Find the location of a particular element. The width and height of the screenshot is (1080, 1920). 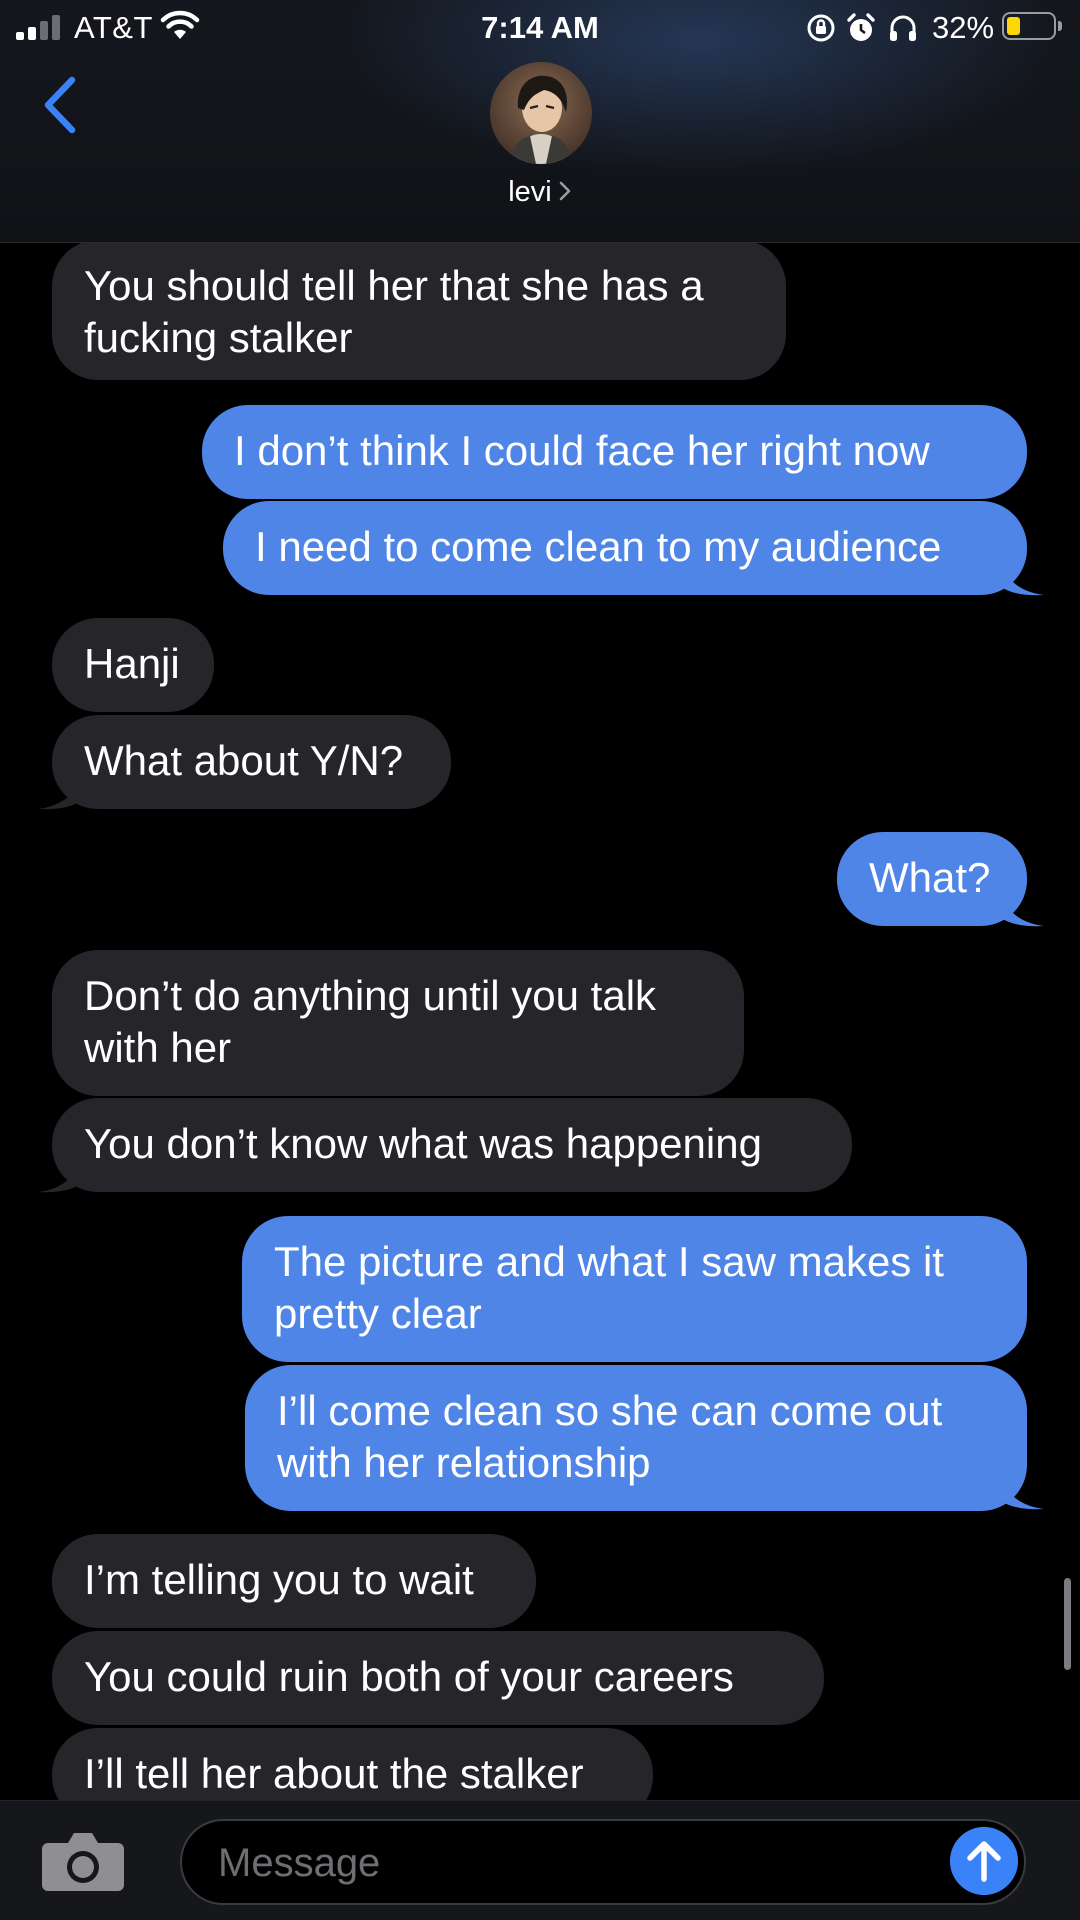

battery-fill is located at coordinates (1013, 26).